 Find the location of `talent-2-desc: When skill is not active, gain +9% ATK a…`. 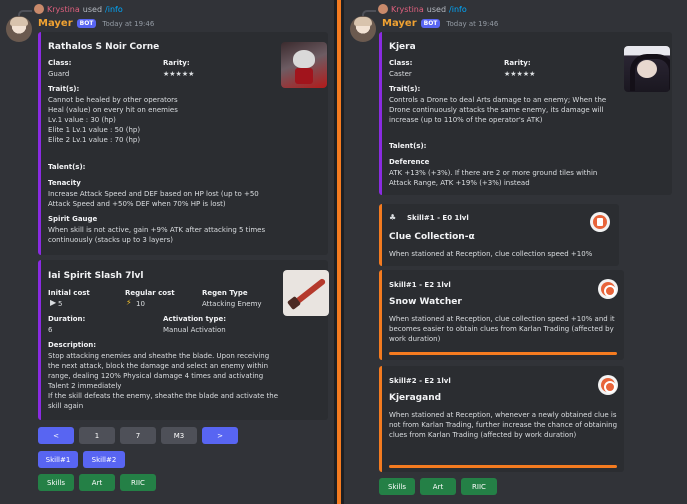

talent-2-desc: When skill is not active, gain +9% ATK a… is located at coordinates (157, 235).